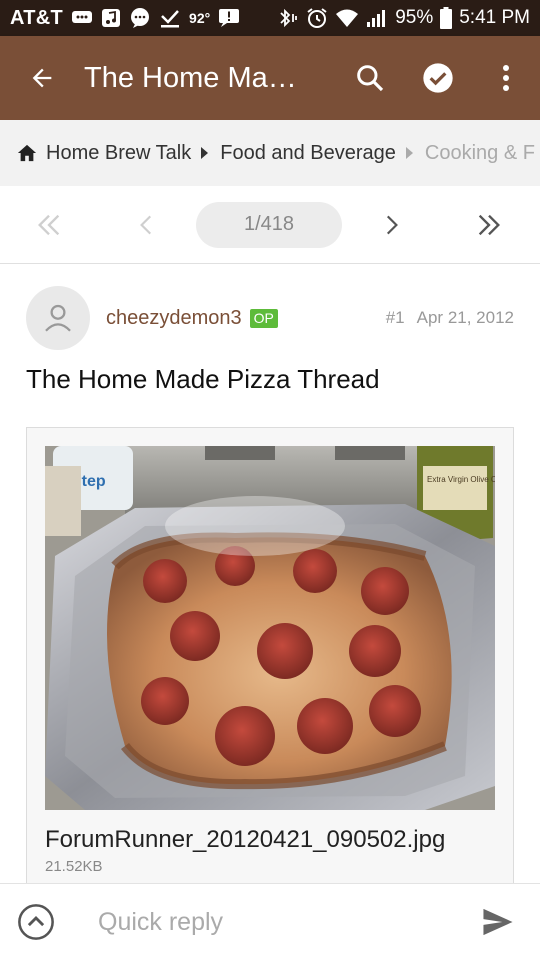 This screenshot has width=540, height=960. I want to click on chevron-up-circle-icon, so click(36, 922).